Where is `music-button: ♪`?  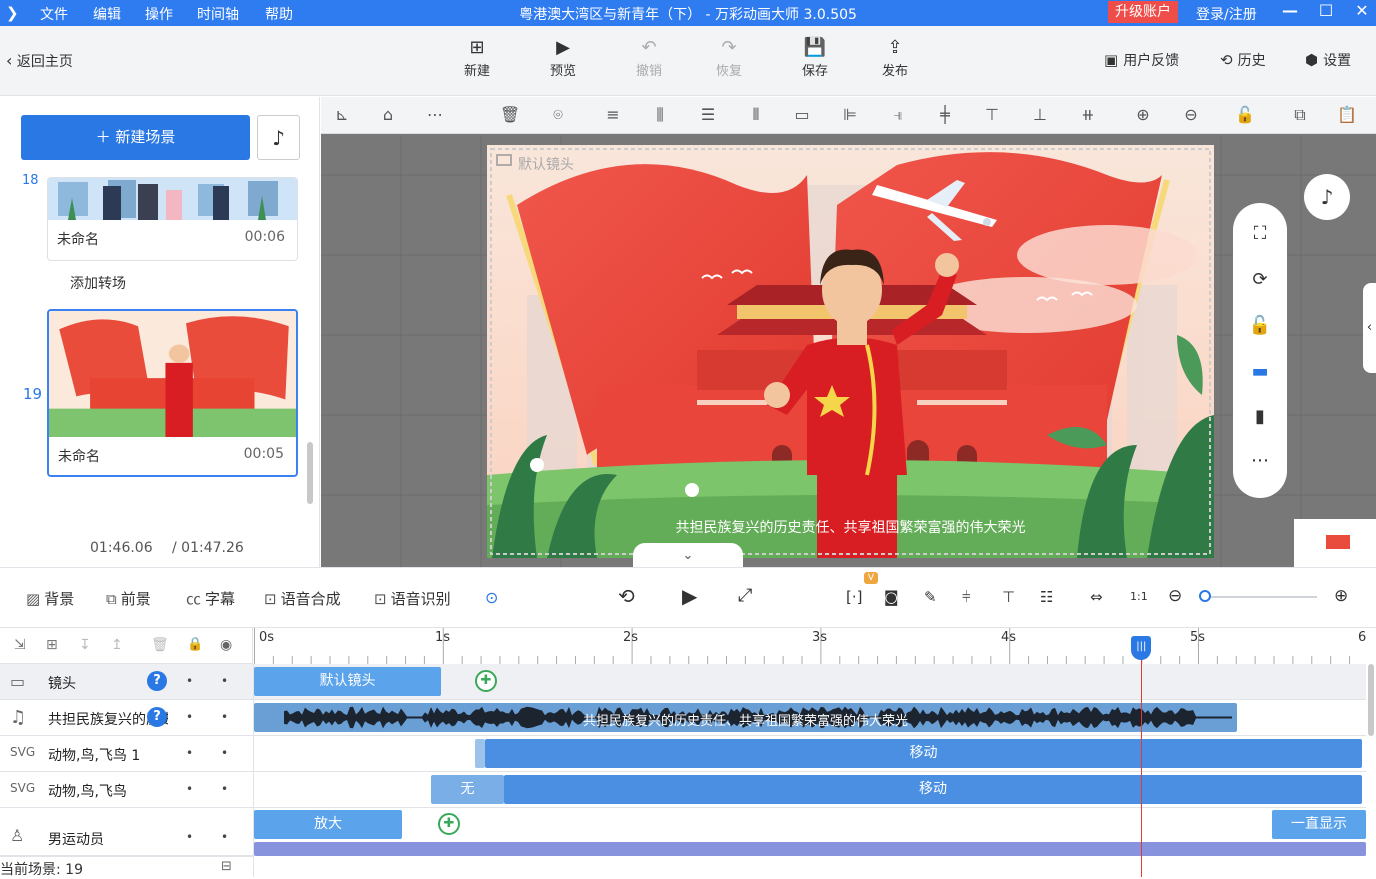
music-button: ♪ is located at coordinates (278, 137).